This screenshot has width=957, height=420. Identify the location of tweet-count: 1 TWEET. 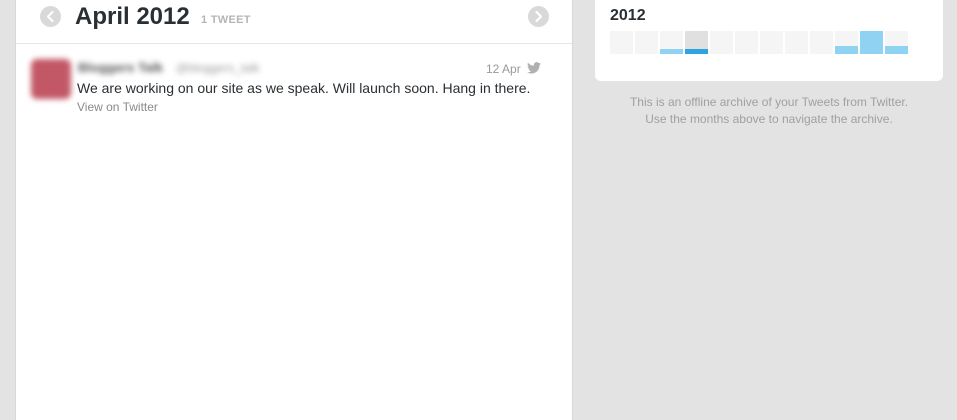
(226, 20).